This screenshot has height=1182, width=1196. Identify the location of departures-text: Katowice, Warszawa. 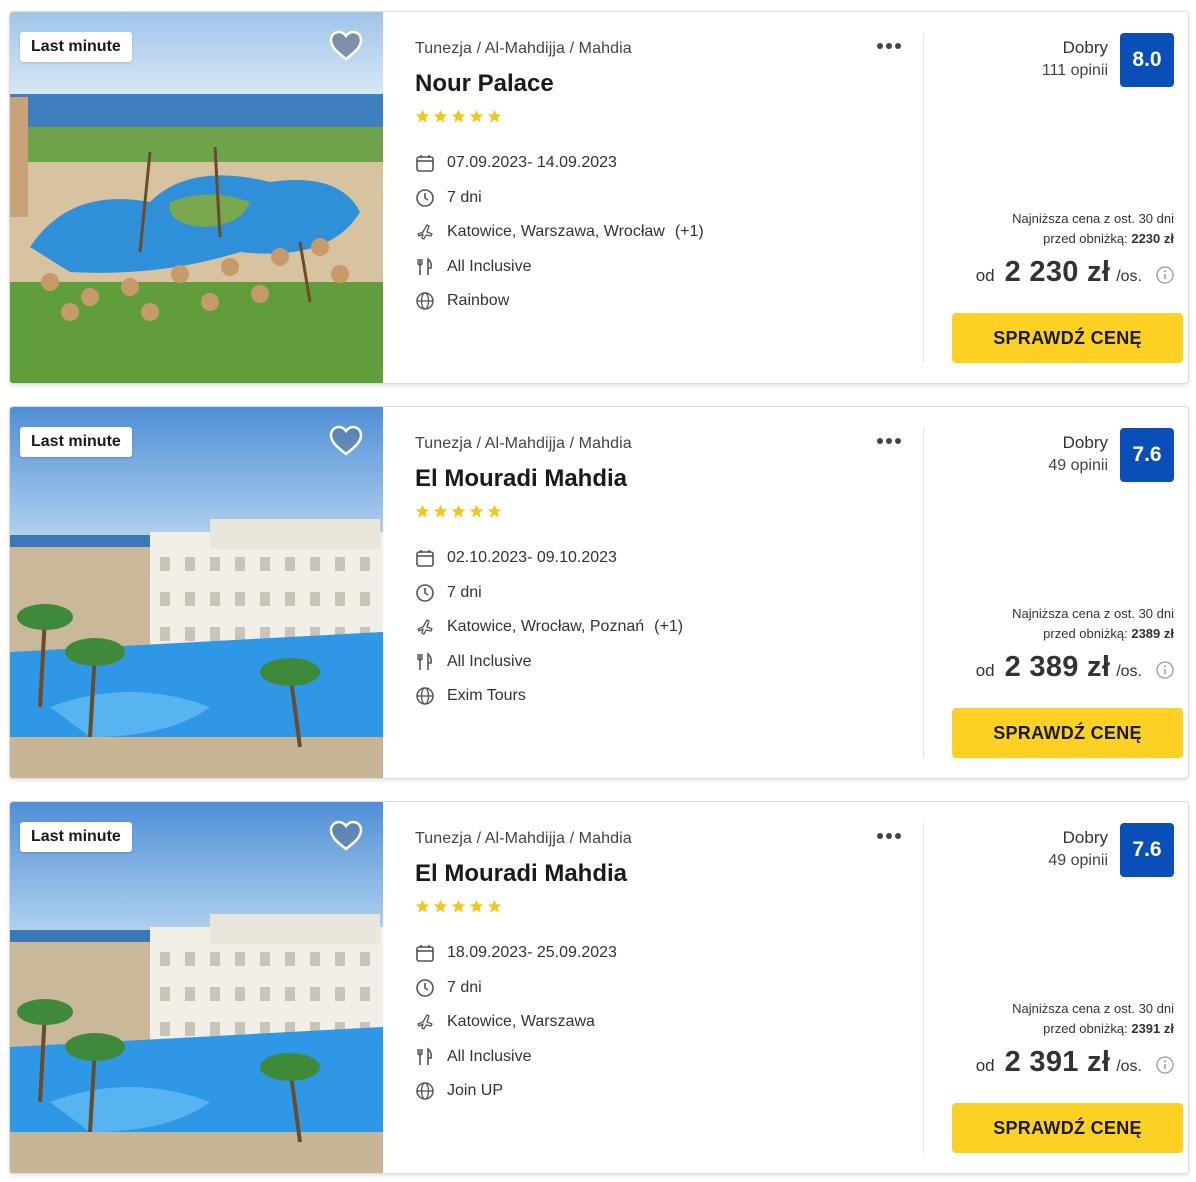
(521, 1022).